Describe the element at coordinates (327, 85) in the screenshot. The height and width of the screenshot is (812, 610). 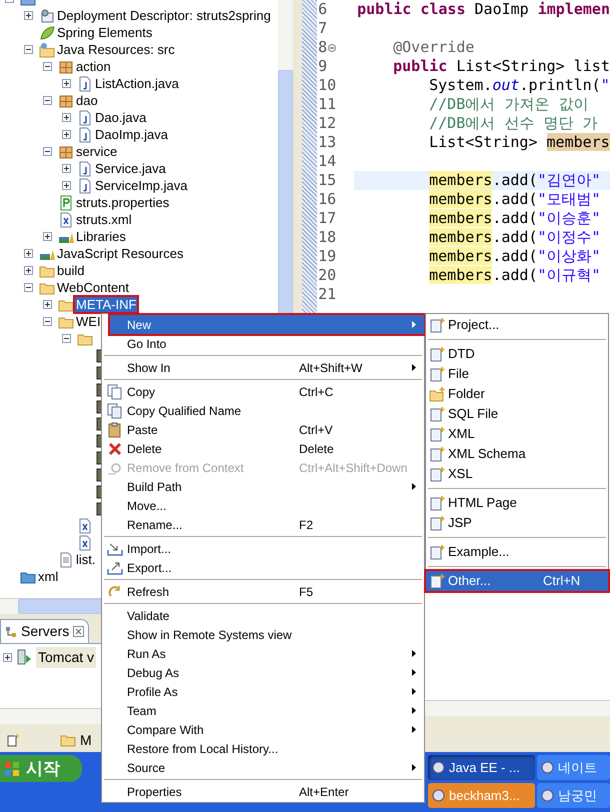
I see `line-number: 10` at that location.